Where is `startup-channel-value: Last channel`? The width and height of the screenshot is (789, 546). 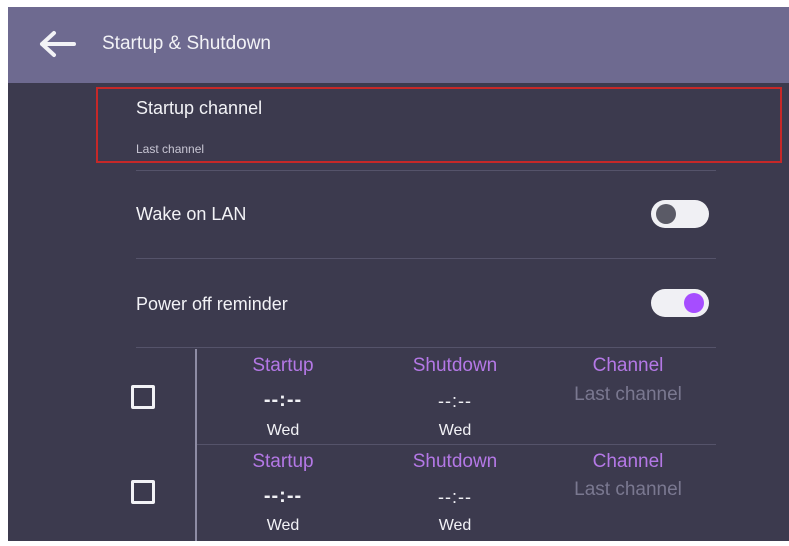
startup-channel-value: Last channel is located at coordinates (170, 149).